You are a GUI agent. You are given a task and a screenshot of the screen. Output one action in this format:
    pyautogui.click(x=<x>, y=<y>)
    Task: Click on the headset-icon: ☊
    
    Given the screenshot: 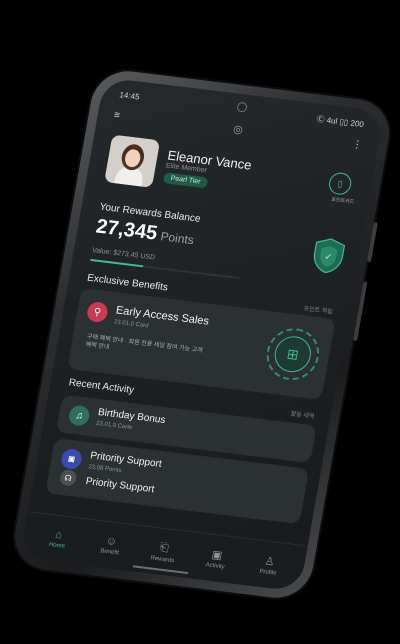 What is the action you would take?
    pyautogui.click(x=68, y=477)
    